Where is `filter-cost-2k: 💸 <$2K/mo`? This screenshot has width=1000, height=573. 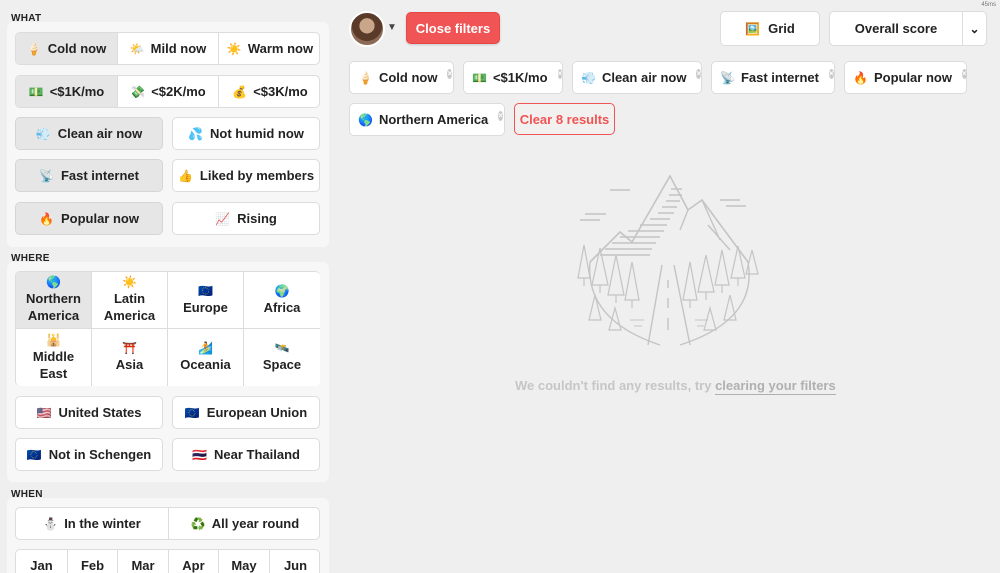
filter-cost-2k: 💸 <$2K/mo is located at coordinates (167, 91).